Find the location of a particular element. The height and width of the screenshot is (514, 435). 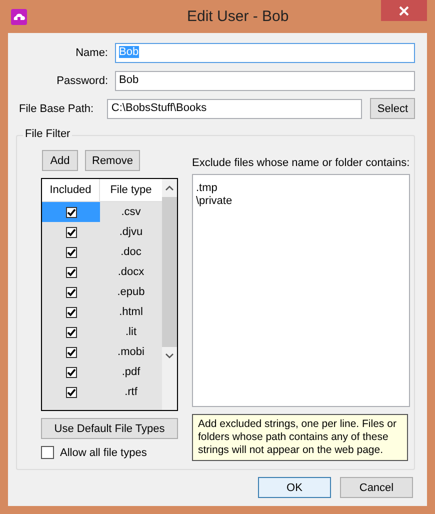

included-cell is located at coordinates (71, 212).